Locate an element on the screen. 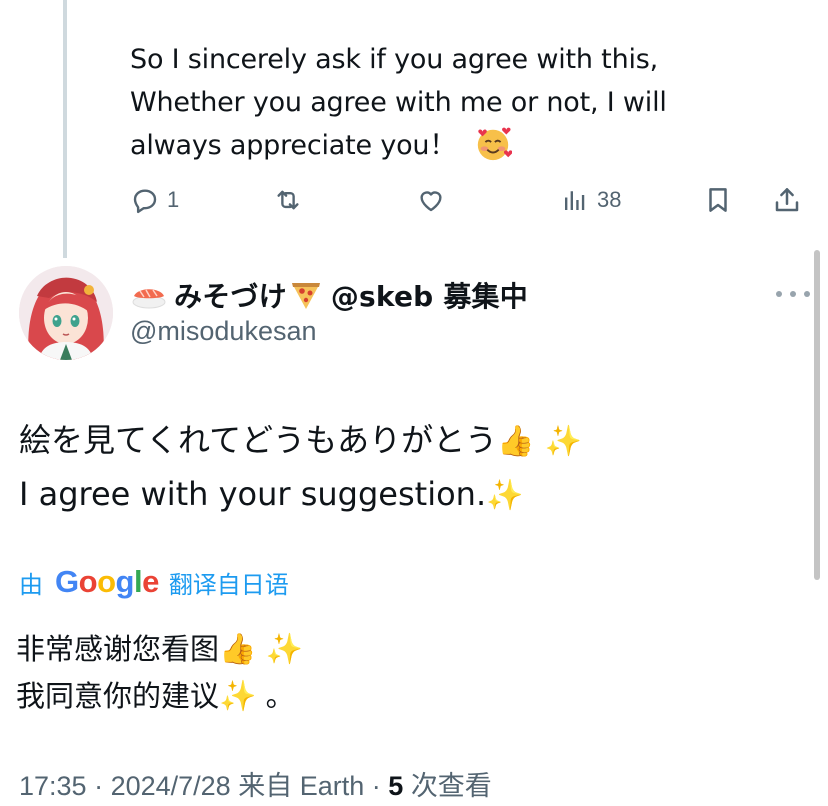 The image size is (828, 806). reply-line-1: 絵を見てくれてどうもありがとう👍 ✨ is located at coordinates (300, 441).